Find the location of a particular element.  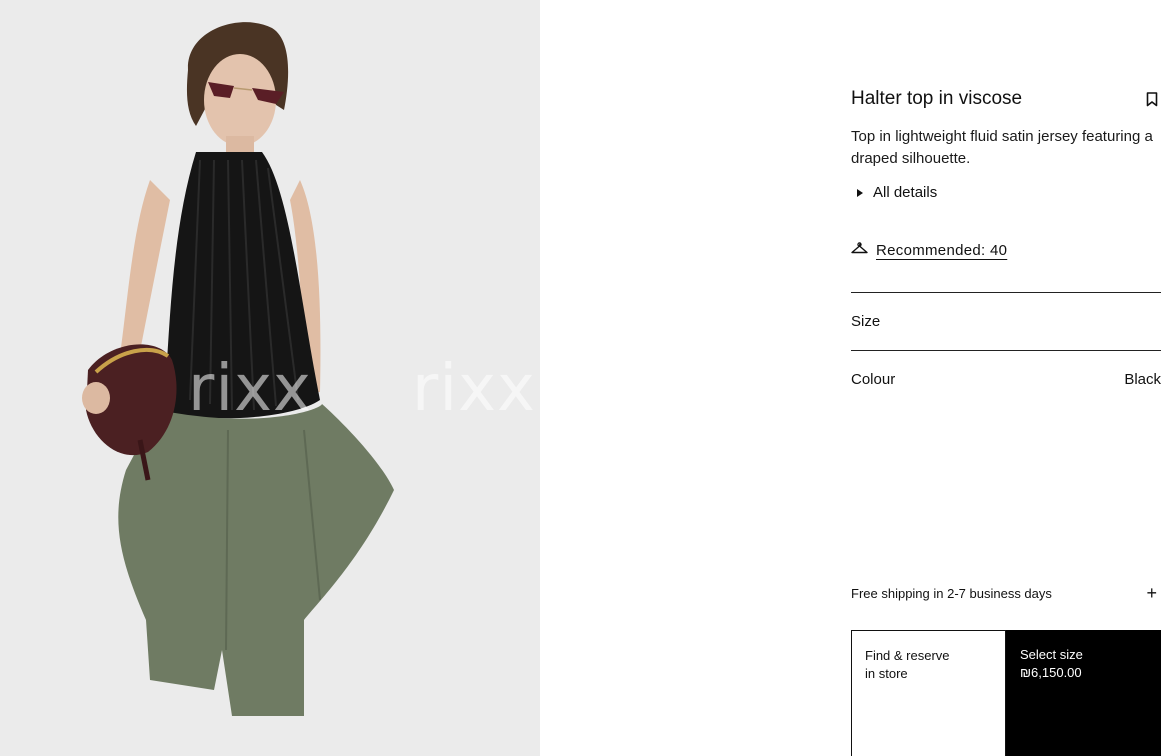

triangle-right-icon is located at coordinates (860, 192).